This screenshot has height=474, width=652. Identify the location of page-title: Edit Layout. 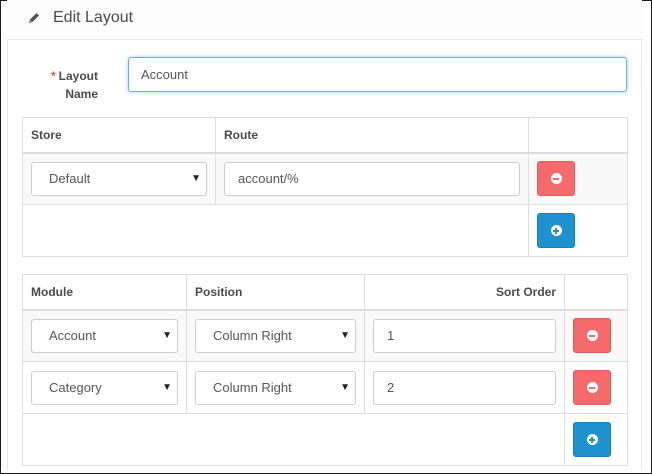
(93, 17).